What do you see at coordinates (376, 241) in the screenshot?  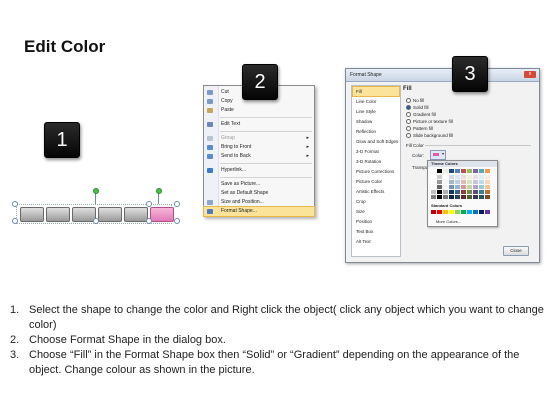 I see `category-alt-text: Alt Text` at bounding box center [376, 241].